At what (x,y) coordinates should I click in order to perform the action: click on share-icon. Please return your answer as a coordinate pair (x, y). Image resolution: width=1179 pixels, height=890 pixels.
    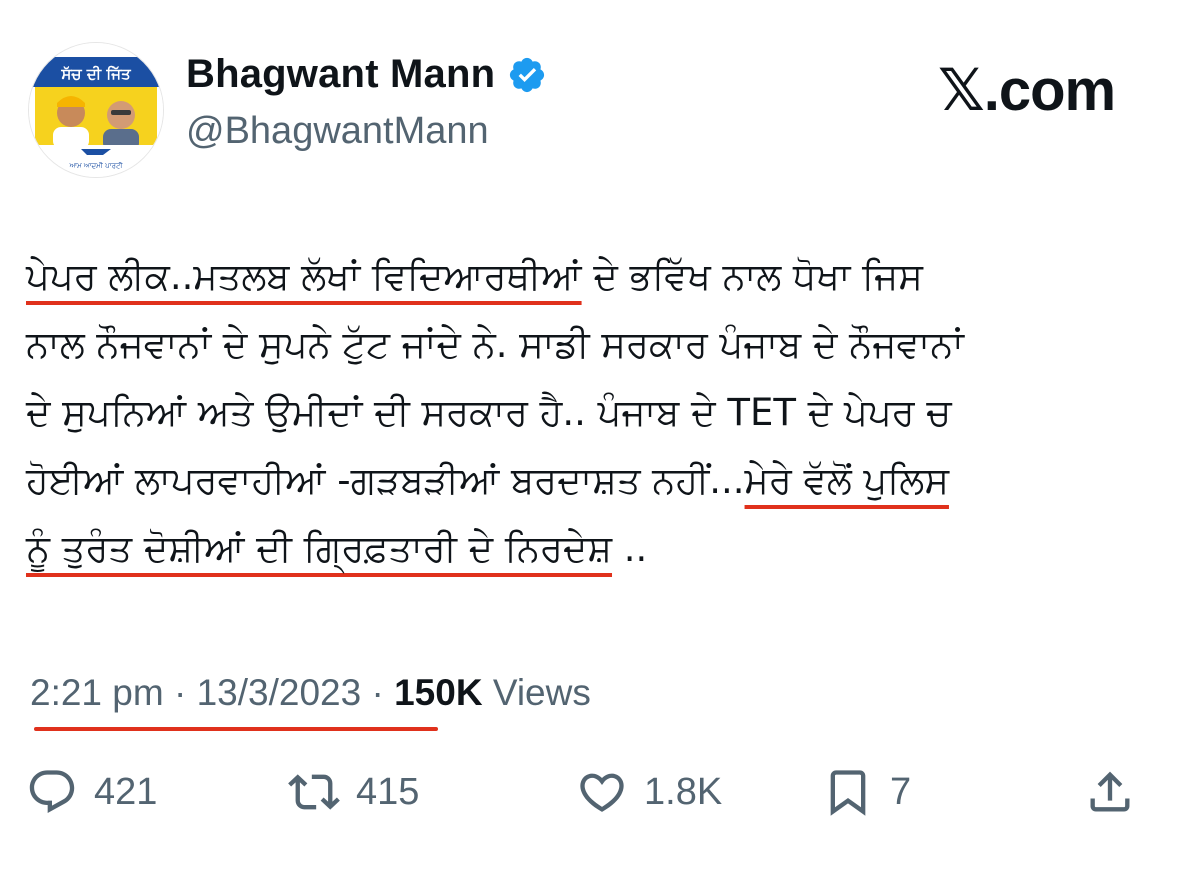
    Looking at the image, I should click on (1110, 791).